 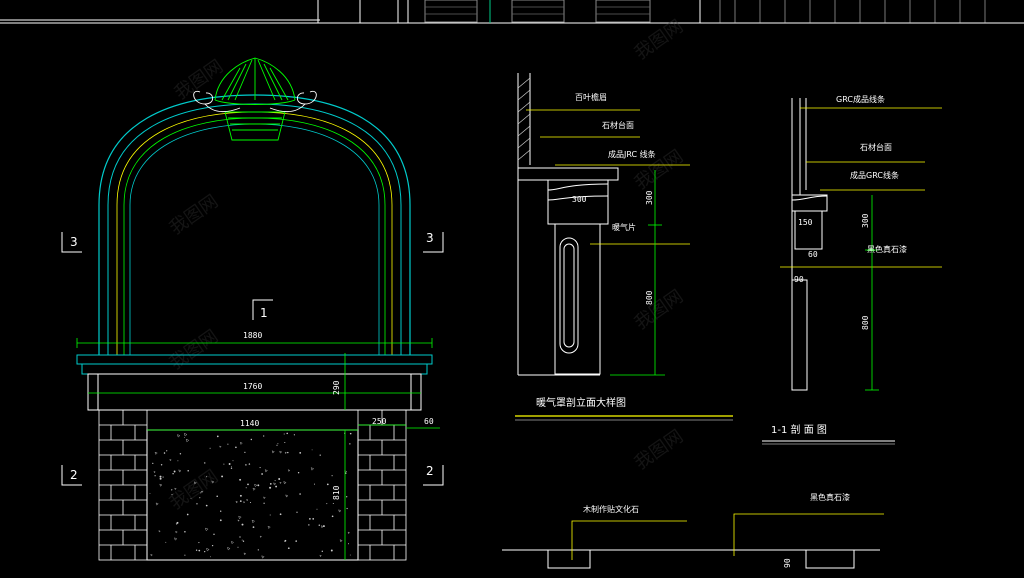 I want to click on detail-title: 暖气罩剖立面大样图, so click(x=581, y=402).